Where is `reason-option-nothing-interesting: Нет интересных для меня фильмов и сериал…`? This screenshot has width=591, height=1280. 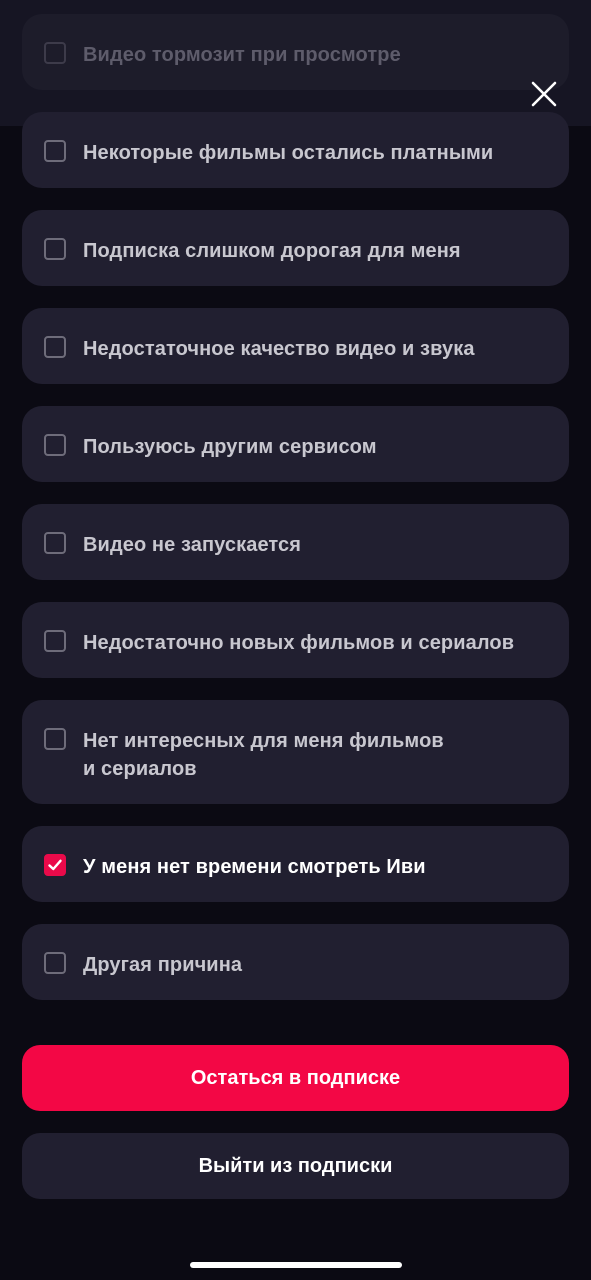
reason-option-nothing-interesting: Нет интересных для меня фильмов и сериал… is located at coordinates (295, 752).